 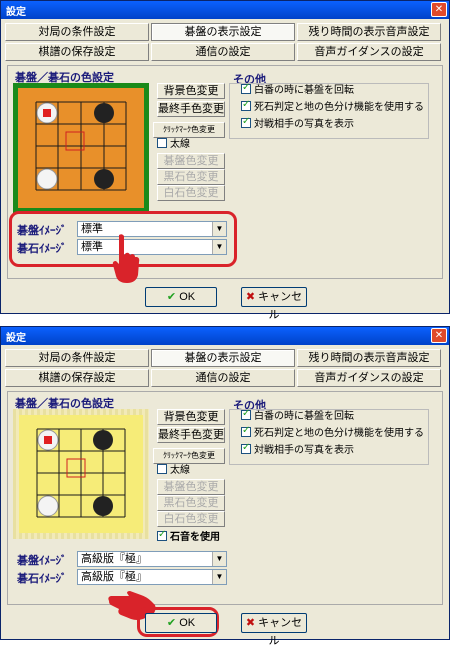 What do you see at coordinates (114, 577) in the screenshot?
I see `stone-image-value: 高級版『極』` at bounding box center [114, 577].